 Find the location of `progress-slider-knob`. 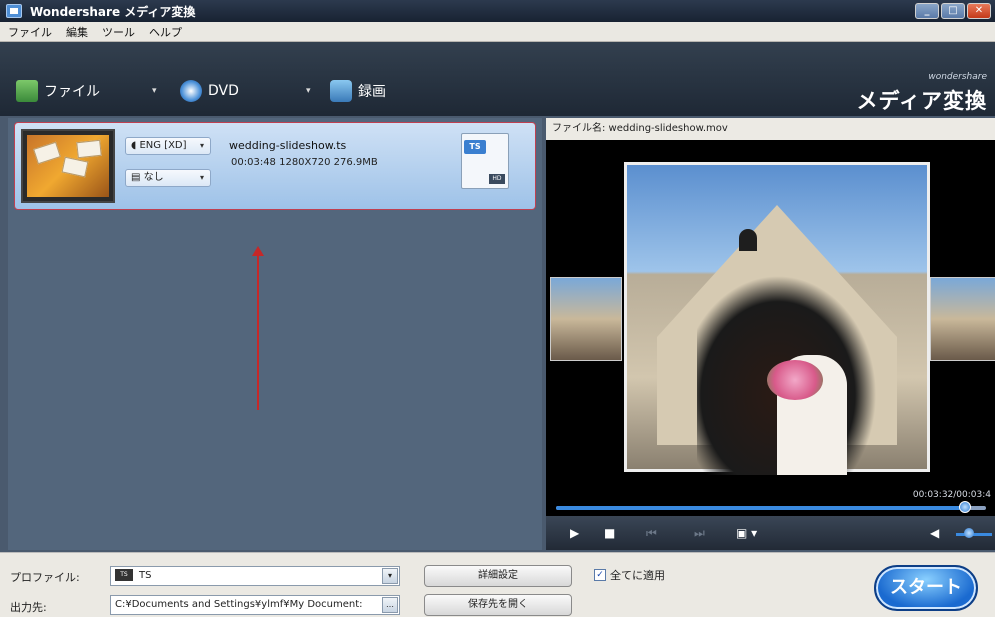

progress-slider-knob is located at coordinates (964, 507).